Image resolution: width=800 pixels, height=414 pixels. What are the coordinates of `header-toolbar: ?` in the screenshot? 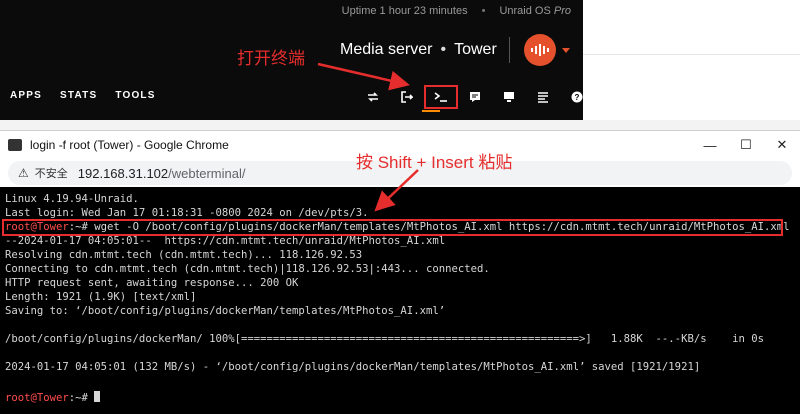 It's located at (475, 97).